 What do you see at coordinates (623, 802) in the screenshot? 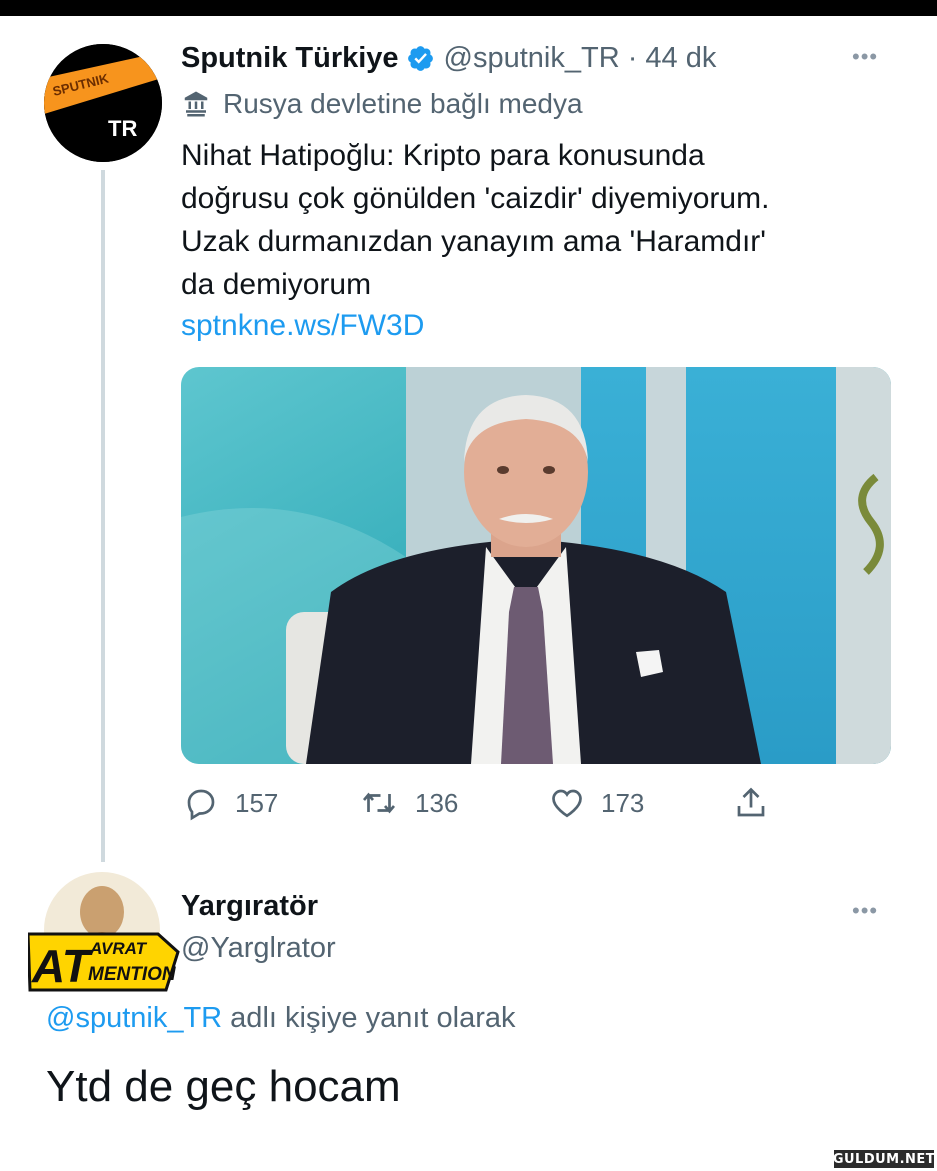
I see `like-count: 173` at bounding box center [623, 802].